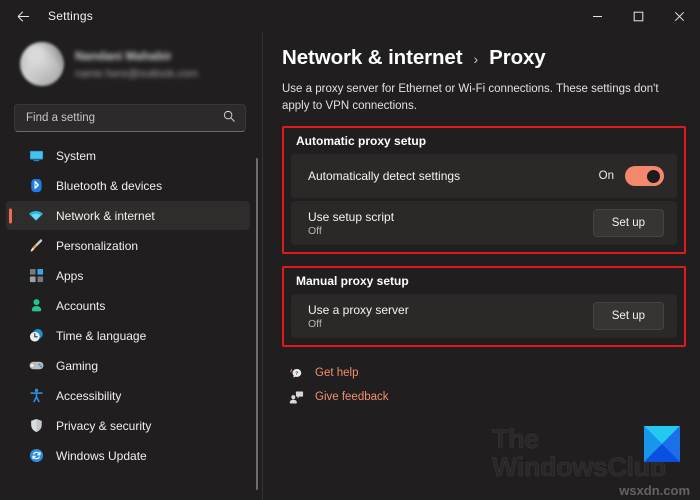  What do you see at coordinates (654, 490) in the screenshot?
I see `watermark-site: wsxdn.com` at bounding box center [654, 490].